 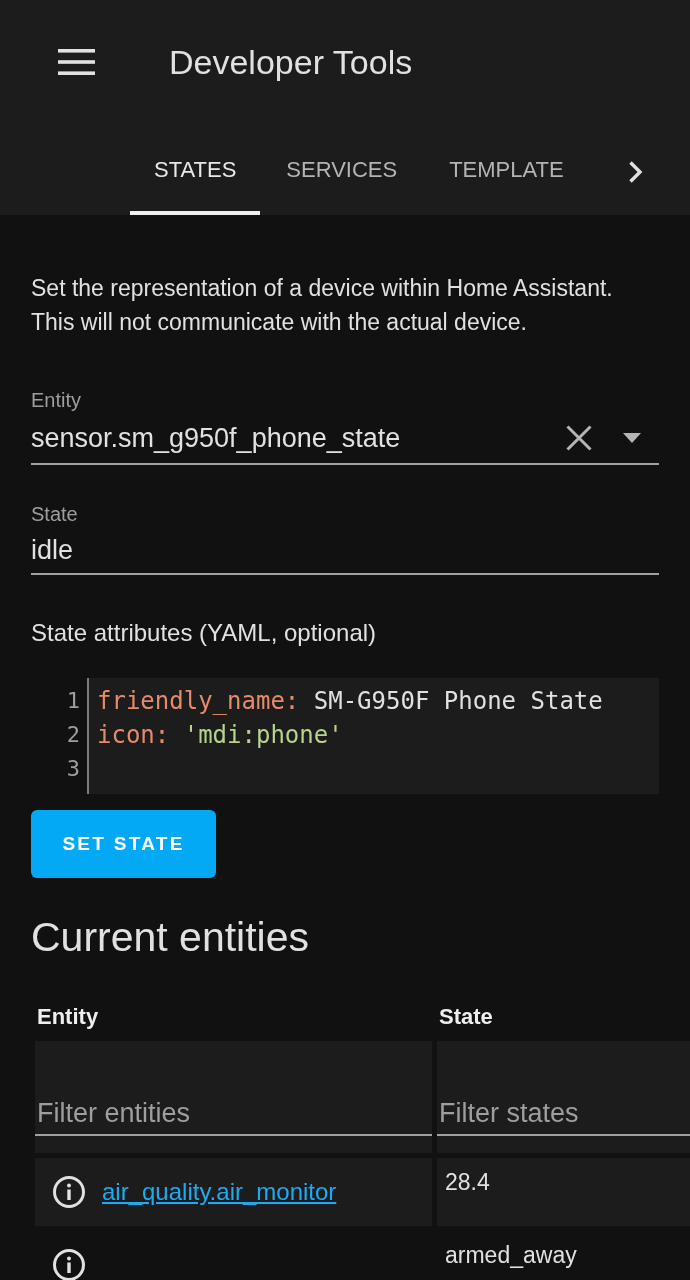 What do you see at coordinates (170, 937) in the screenshot?
I see `section-heading: Current entities` at bounding box center [170, 937].